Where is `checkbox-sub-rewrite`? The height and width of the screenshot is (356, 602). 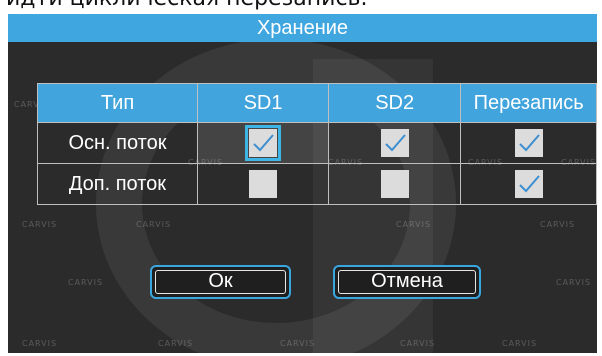
checkbox-sub-rewrite is located at coordinates (528, 184).